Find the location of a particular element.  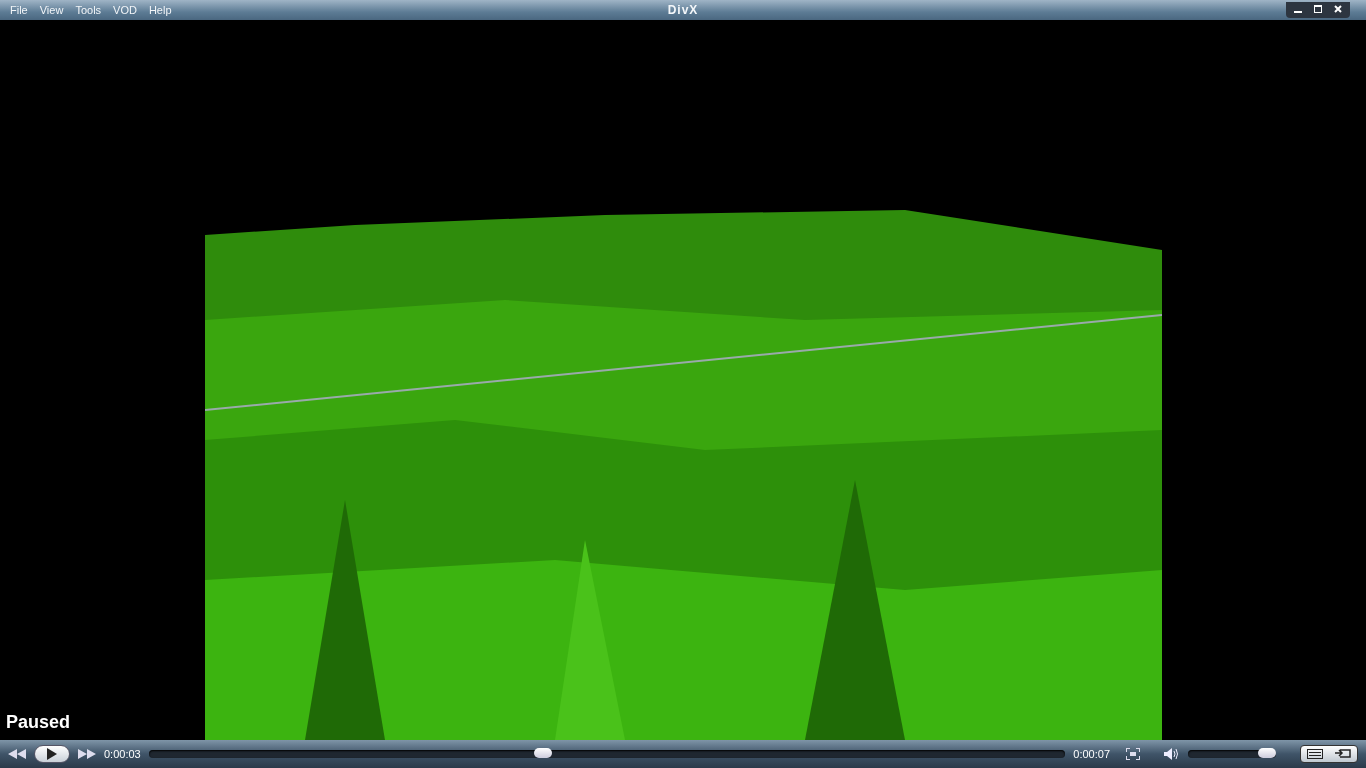

play-icon is located at coordinates (52, 754).